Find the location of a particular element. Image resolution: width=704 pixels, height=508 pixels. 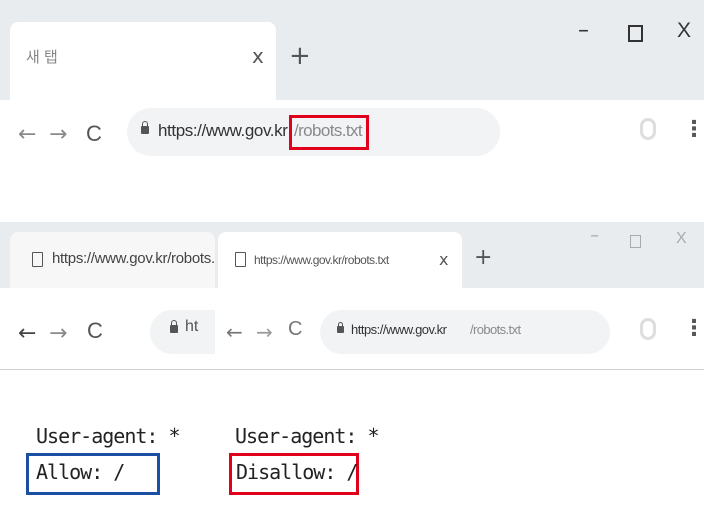

robots-allow-rule: Allow: / is located at coordinates (80, 472).